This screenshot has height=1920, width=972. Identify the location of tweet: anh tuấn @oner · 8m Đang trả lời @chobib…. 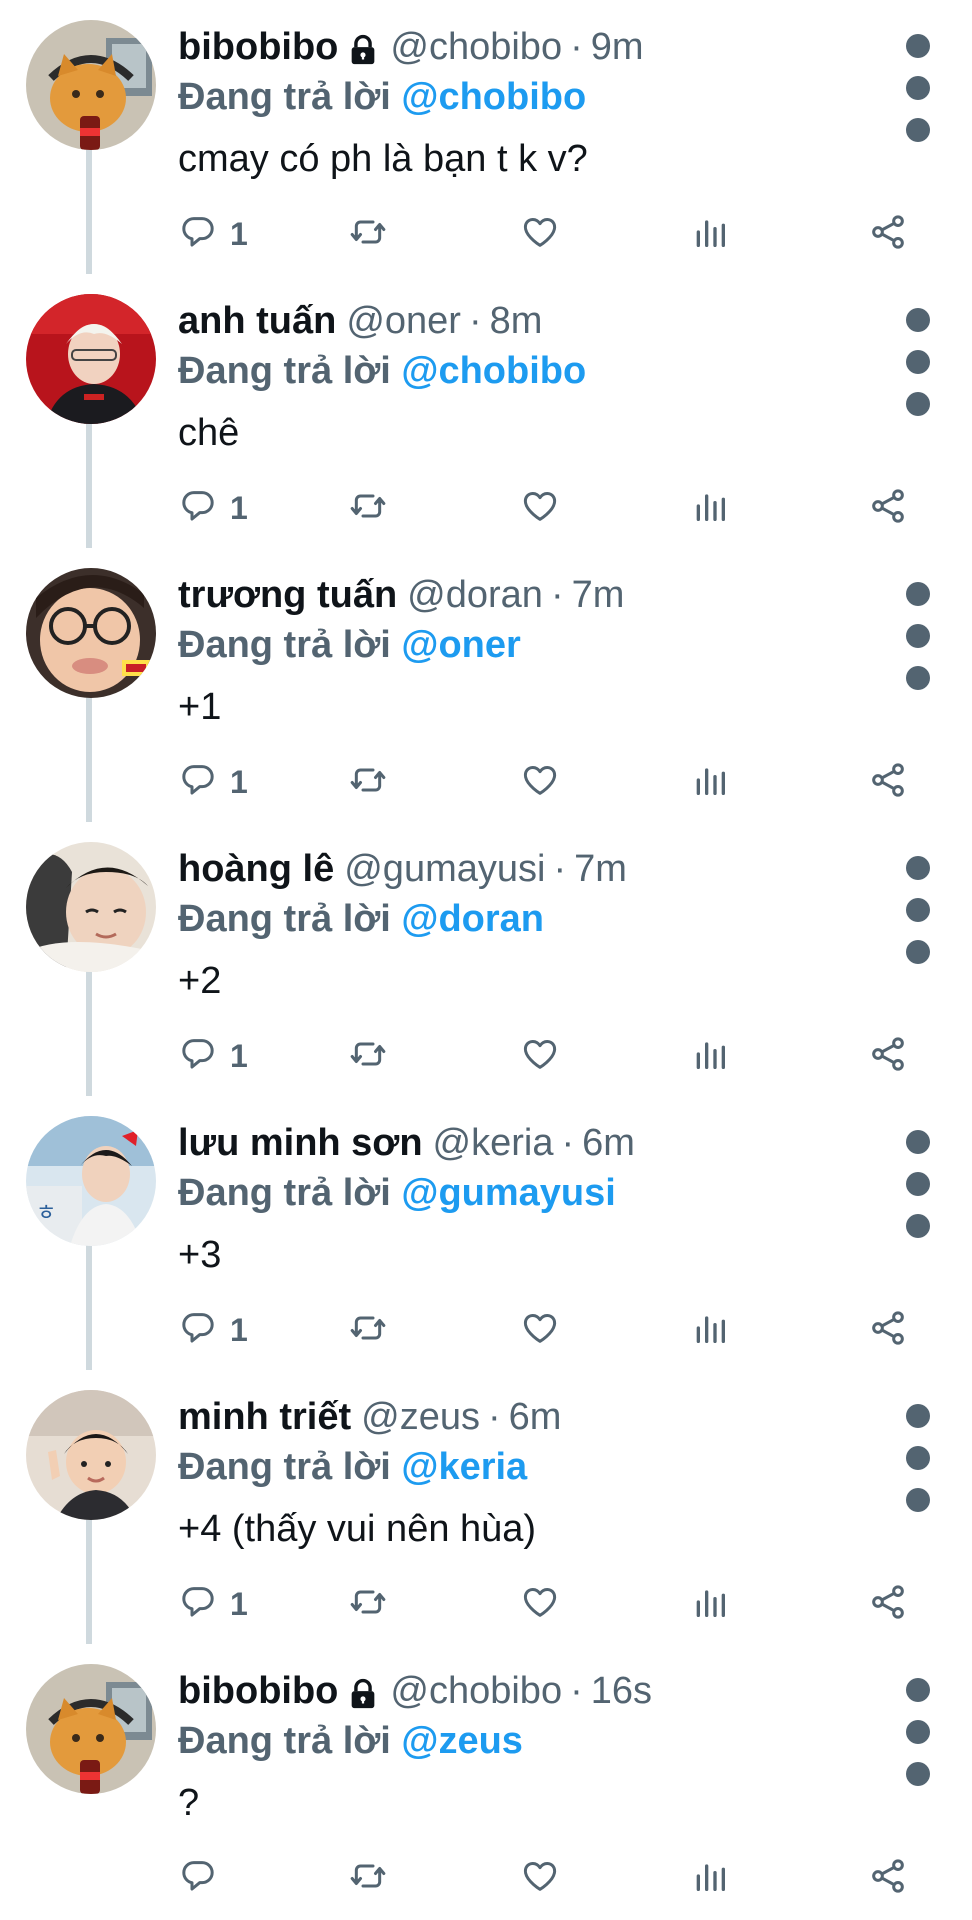
(486, 411).